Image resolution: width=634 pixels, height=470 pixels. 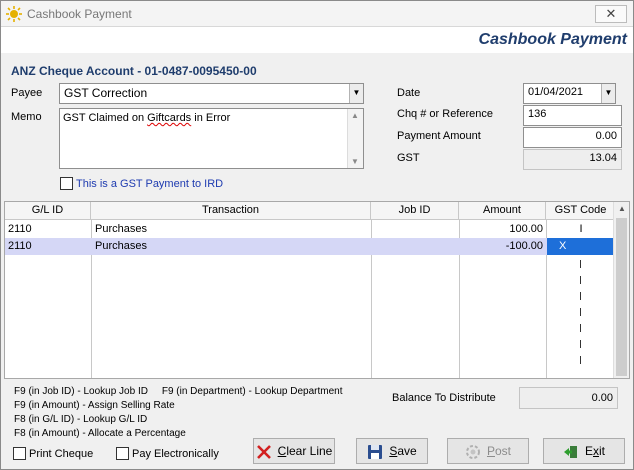 What do you see at coordinates (572, 159) in the screenshot?
I see `gst-amount-field: 13.04` at bounding box center [572, 159].